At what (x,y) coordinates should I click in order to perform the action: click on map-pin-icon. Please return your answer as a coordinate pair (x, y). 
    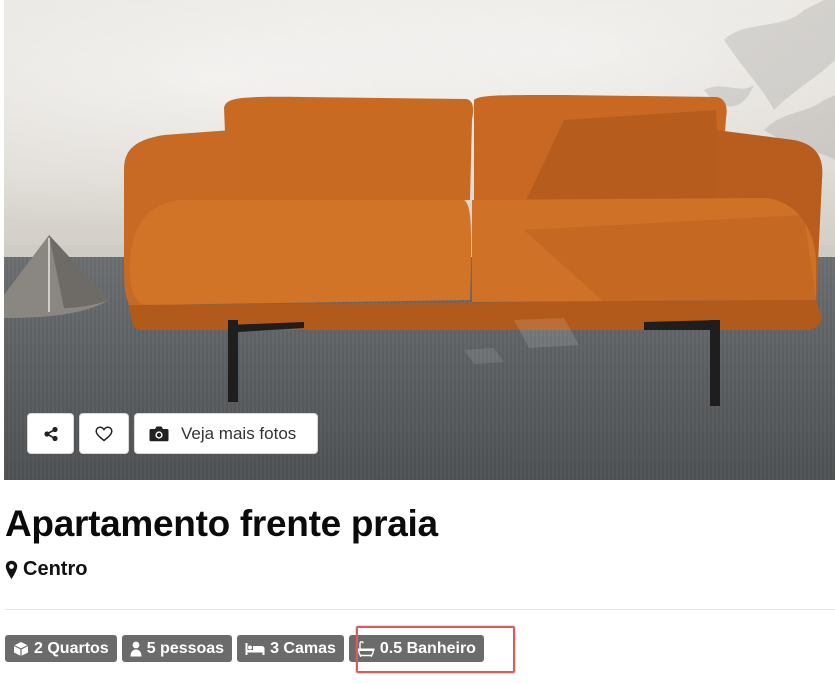
    Looking at the image, I should click on (11, 569).